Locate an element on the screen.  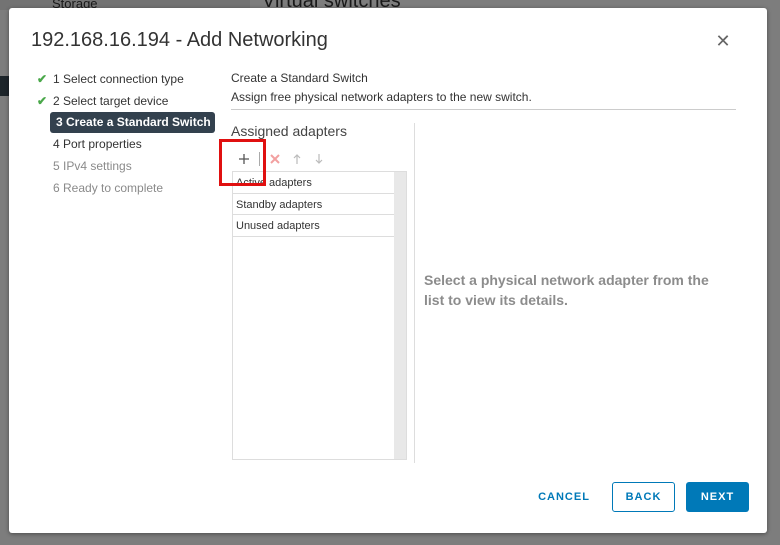
content-title: Create a Standard Switch is located at coordinates (299, 78).